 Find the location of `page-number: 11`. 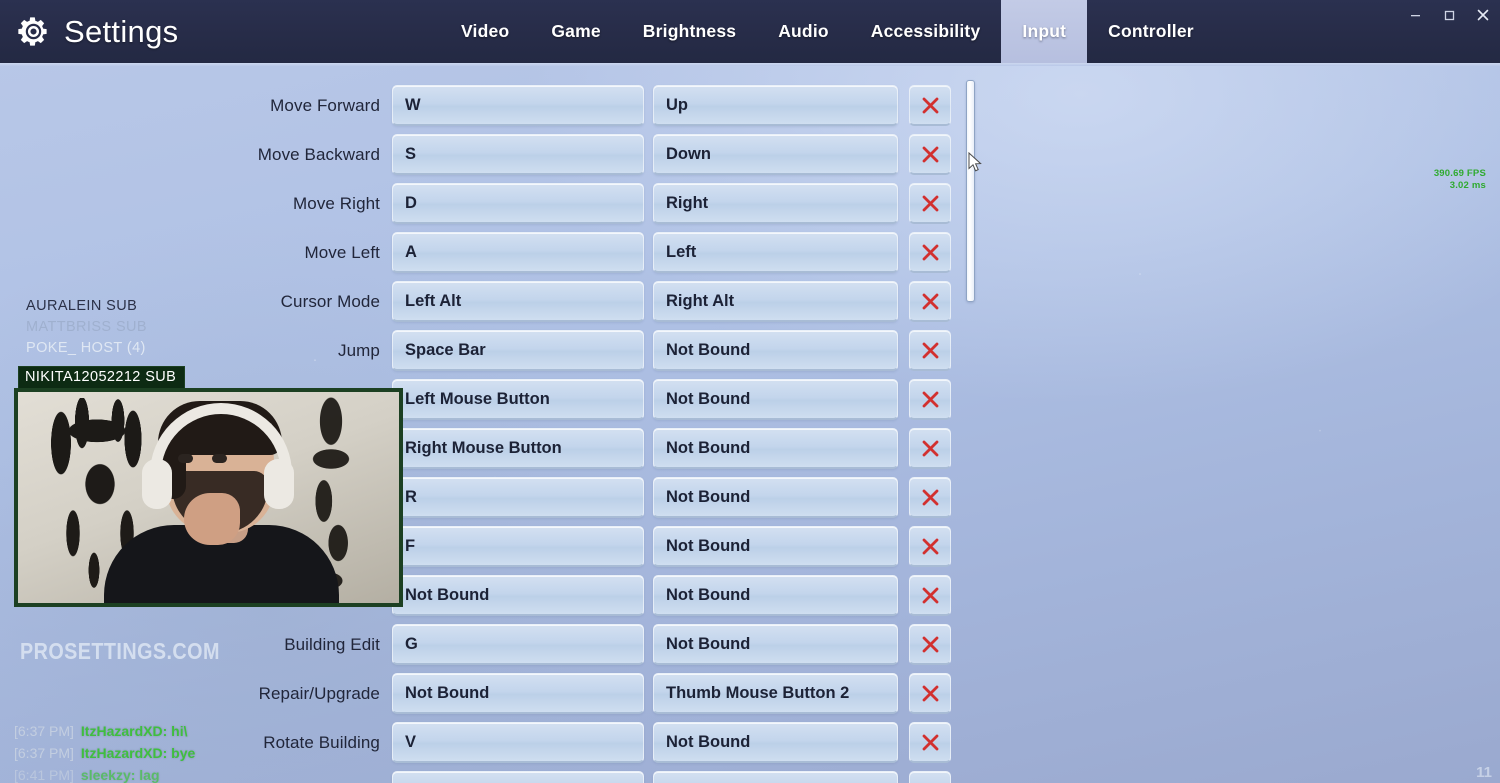

page-number: 11 is located at coordinates (1484, 772).